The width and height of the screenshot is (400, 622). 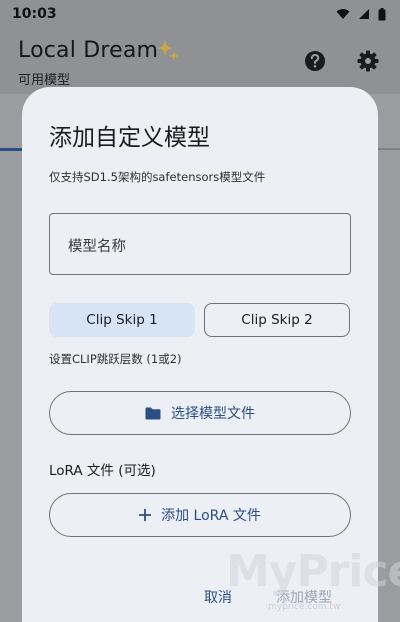 I want to click on clip-skip-2-option: Clip Skip 2, so click(x=277, y=320).